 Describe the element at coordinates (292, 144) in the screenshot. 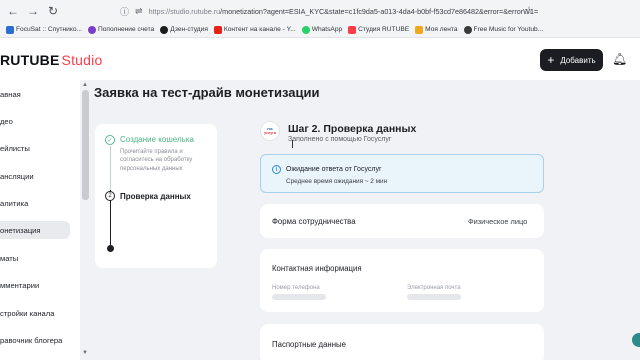

I see `text-cursor` at that location.